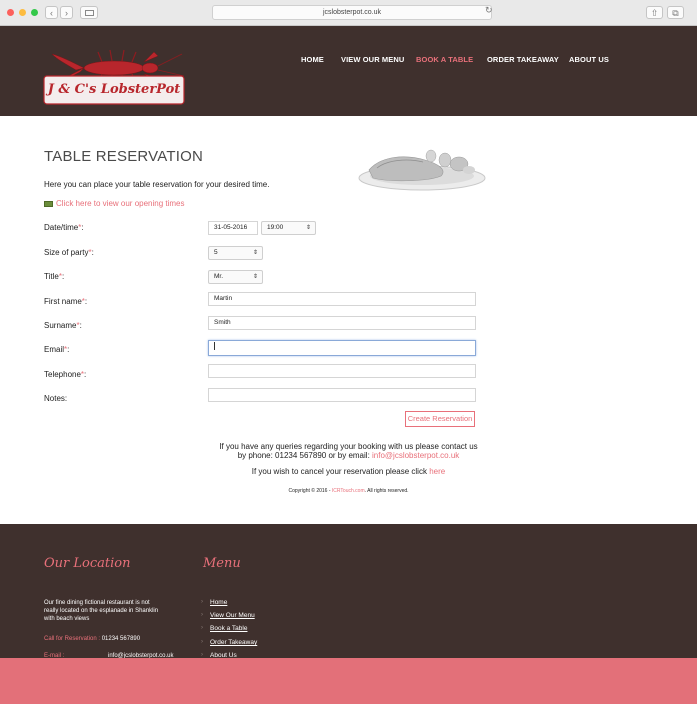  I want to click on sidebar-button, so click(89, 12).